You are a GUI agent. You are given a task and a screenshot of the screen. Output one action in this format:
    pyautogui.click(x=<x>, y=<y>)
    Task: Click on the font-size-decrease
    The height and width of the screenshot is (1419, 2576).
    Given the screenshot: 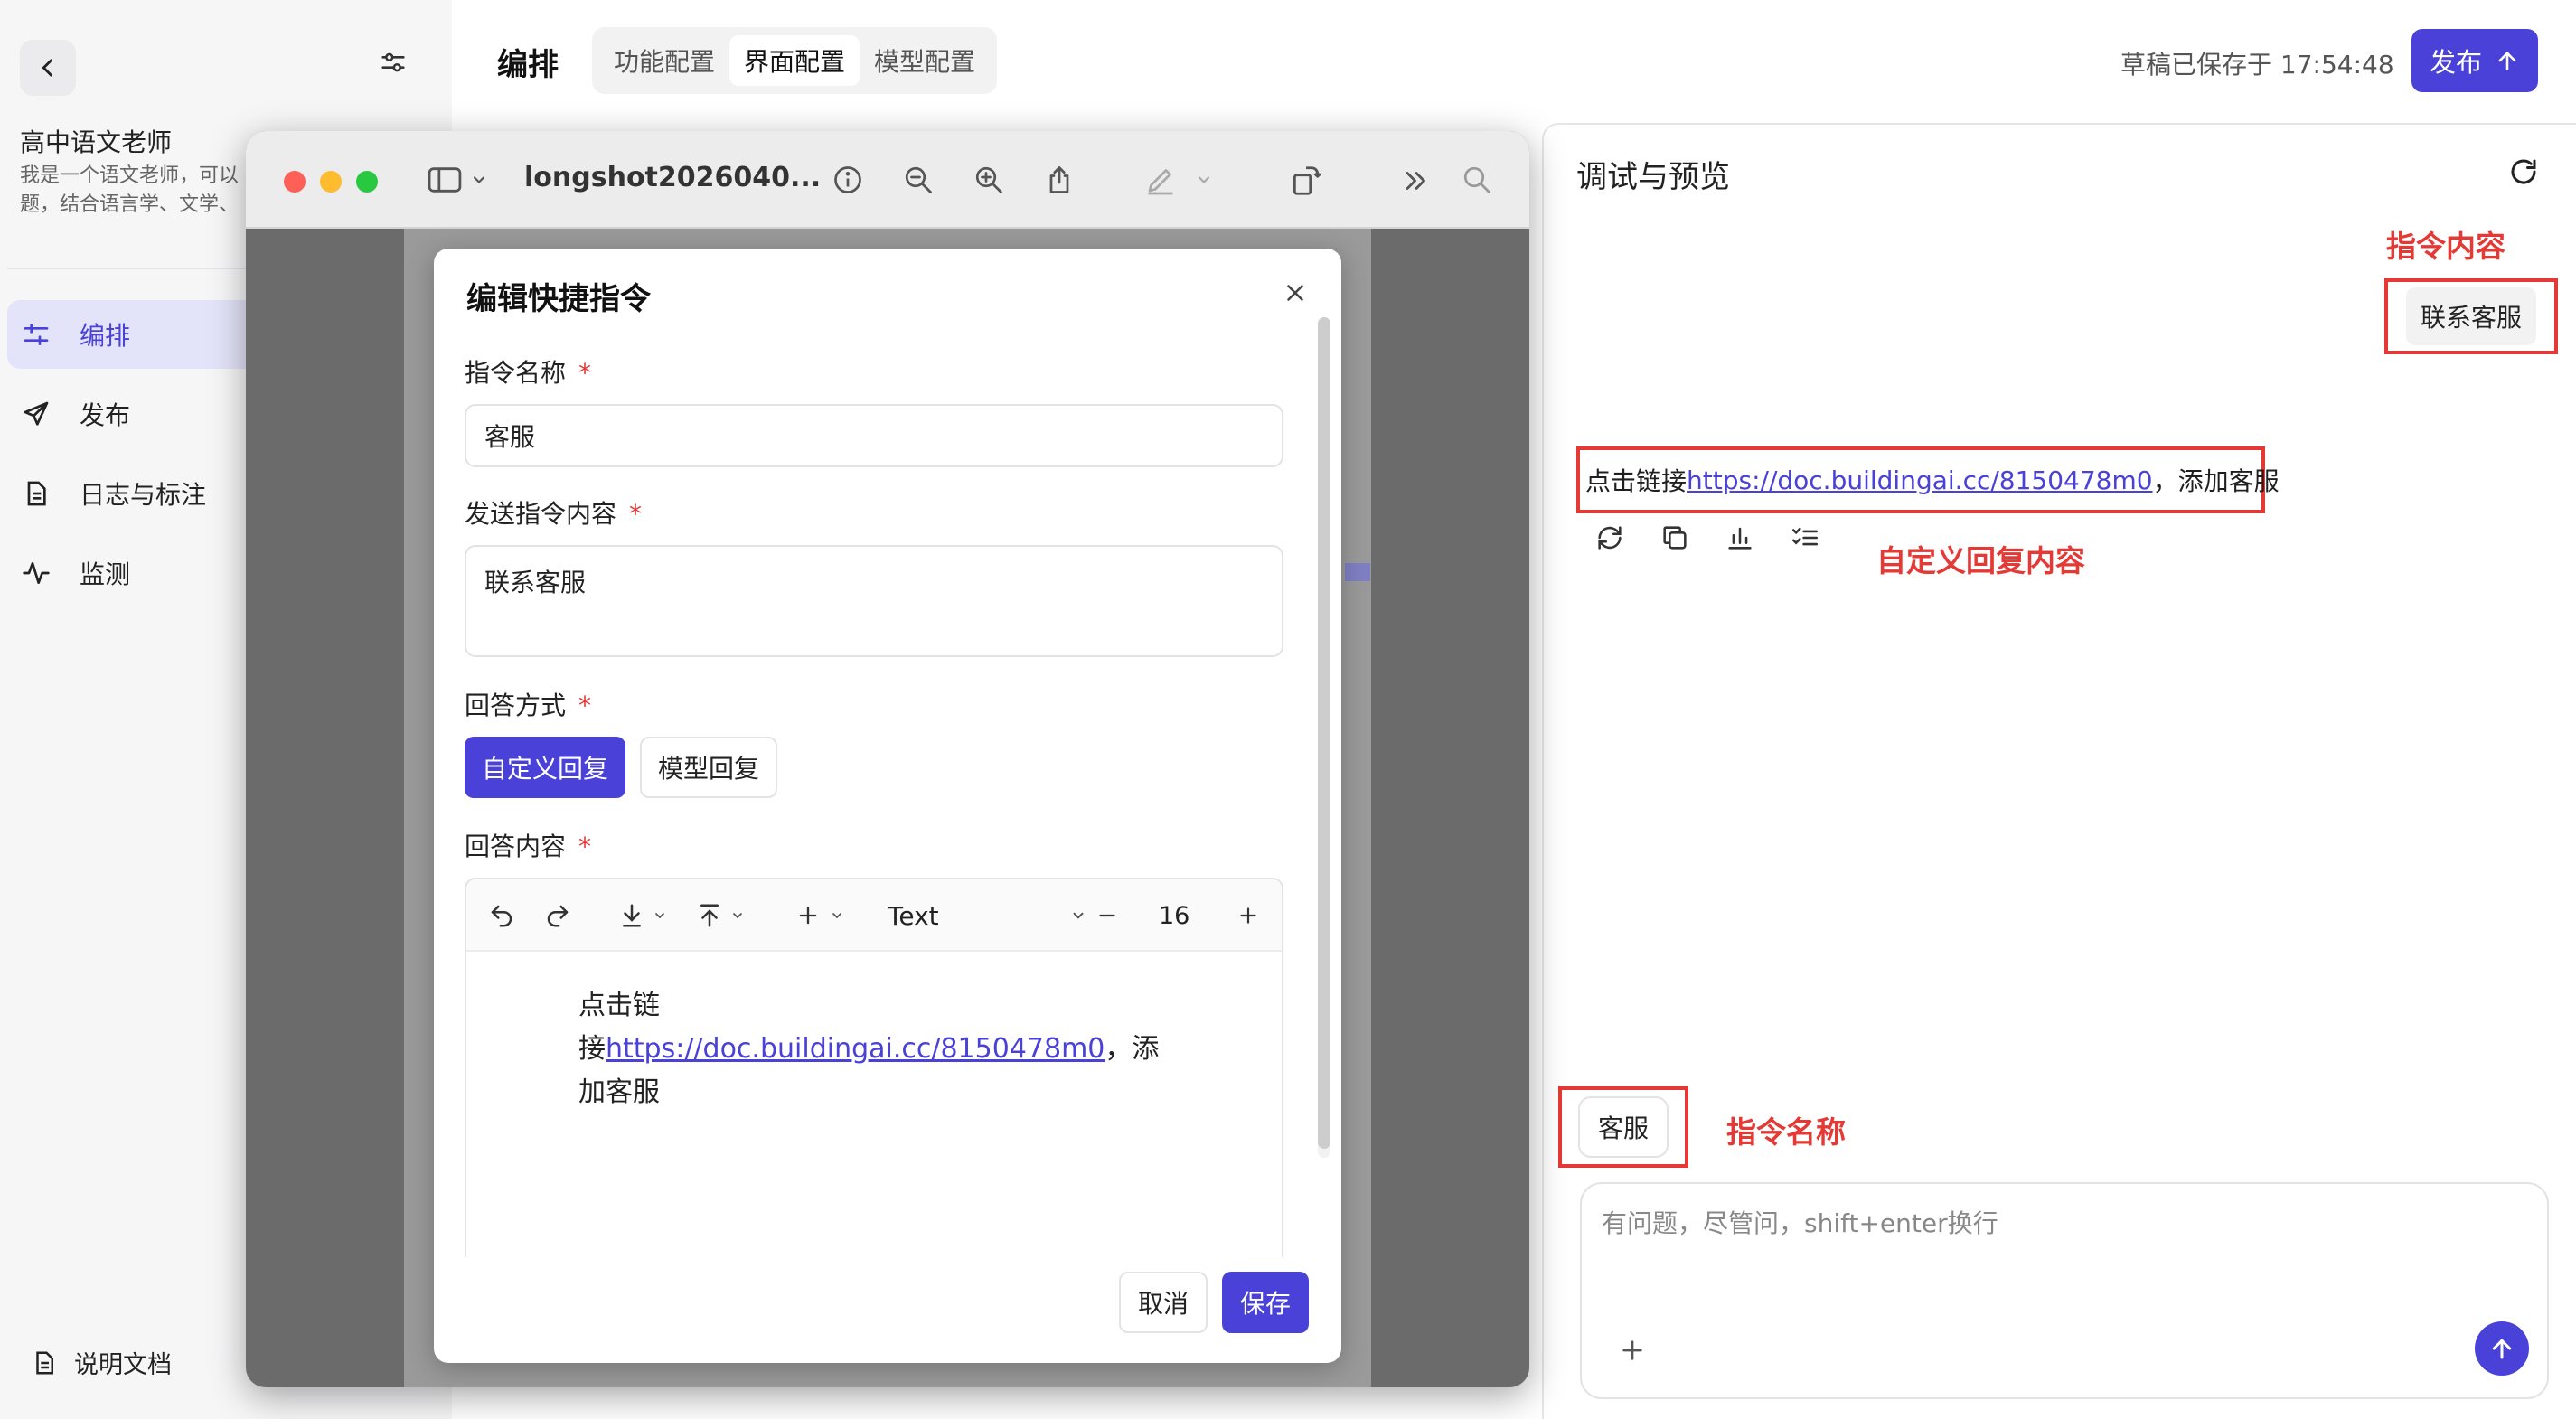 What is the action you would take?
    pyautogui.click(x=1107, y=915)
    